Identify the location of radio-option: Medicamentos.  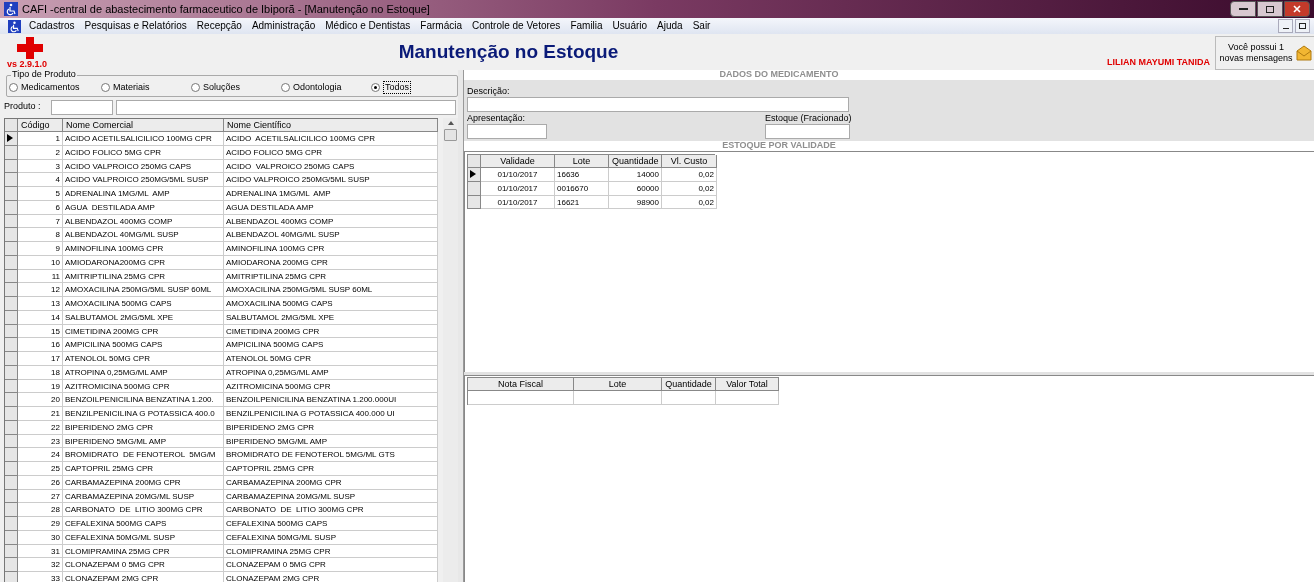
(55, 87).